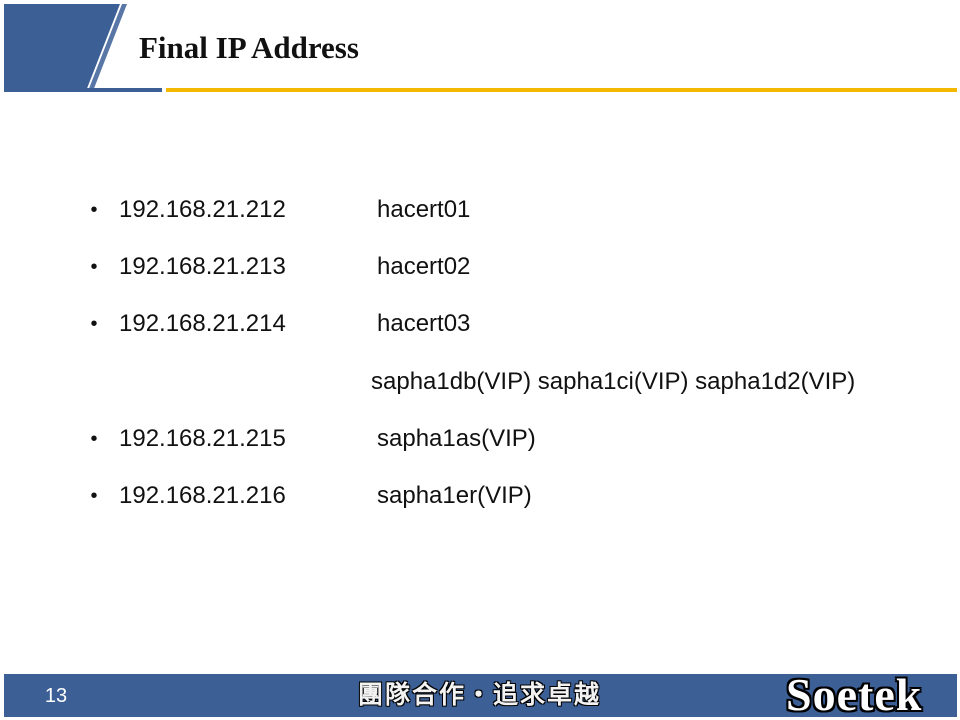  Describe the element at coordinates (454, 495) in the screenshot. I see `hostname: sapha1er(VIP)` at that location.